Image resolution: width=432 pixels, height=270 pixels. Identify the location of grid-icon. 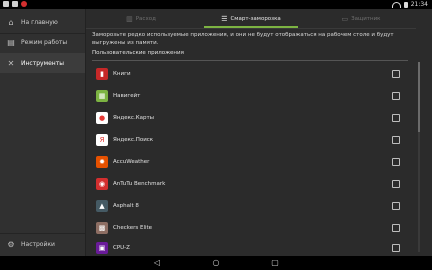
(6, 4).